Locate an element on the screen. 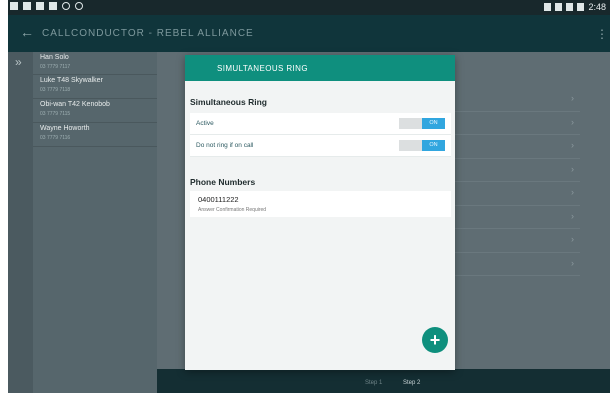 This screenshot has height=393, width=616. shield-icon is located at coordinates (79, 6).